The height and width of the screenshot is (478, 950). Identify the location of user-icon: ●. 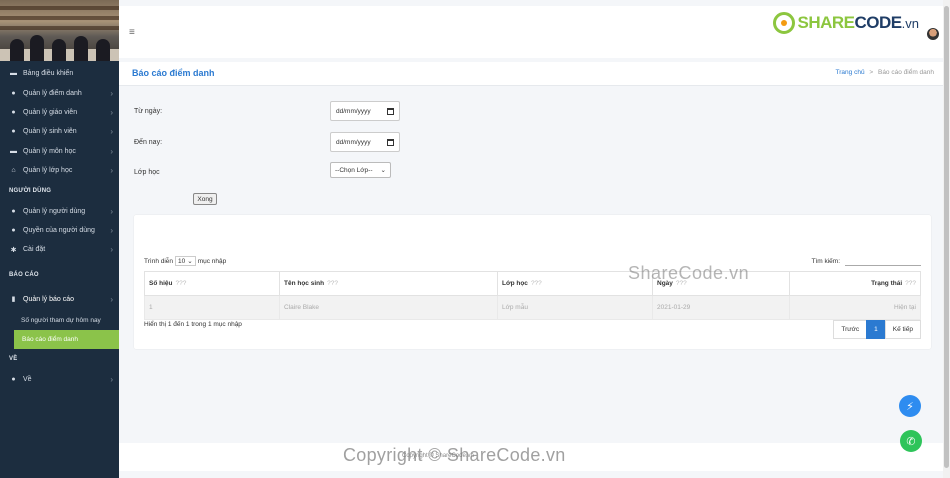
(13, 112).